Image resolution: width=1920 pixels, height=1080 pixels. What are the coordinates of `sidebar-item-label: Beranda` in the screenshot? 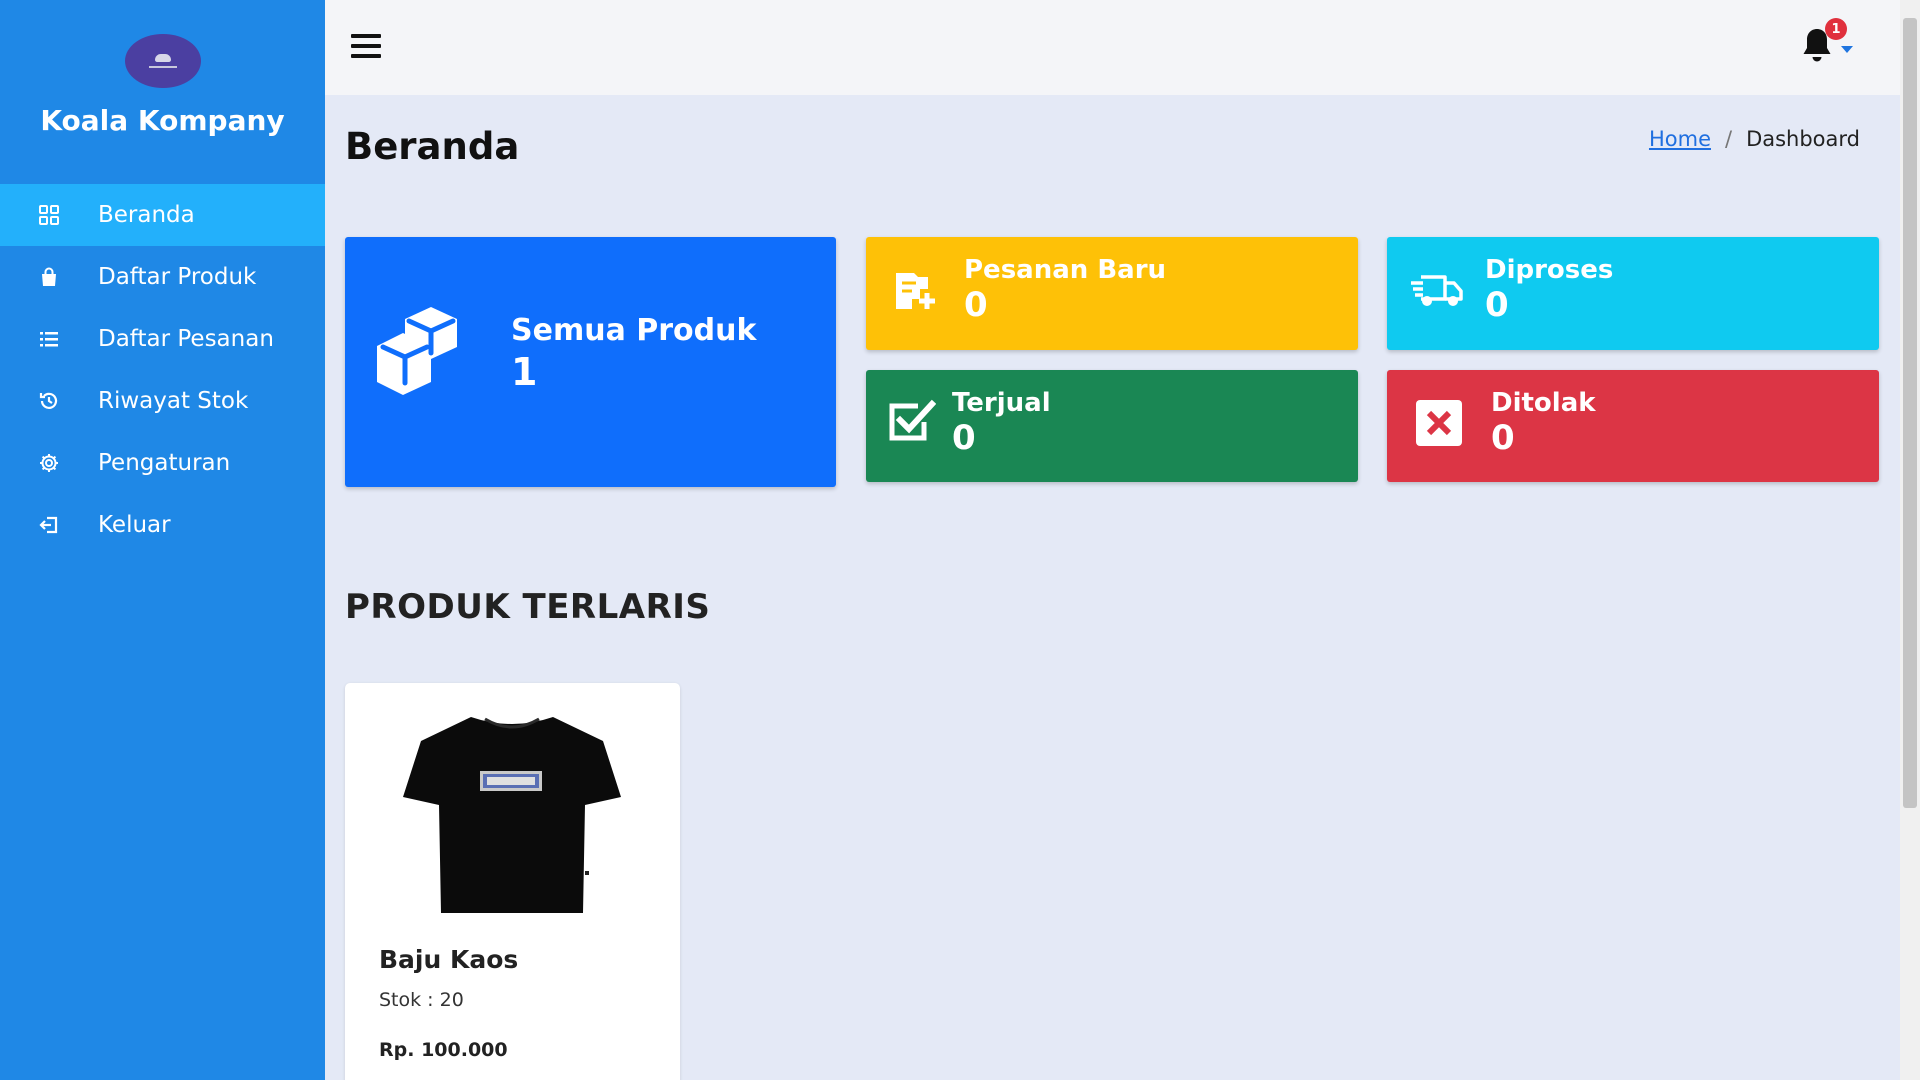 It's located at (146, 215).